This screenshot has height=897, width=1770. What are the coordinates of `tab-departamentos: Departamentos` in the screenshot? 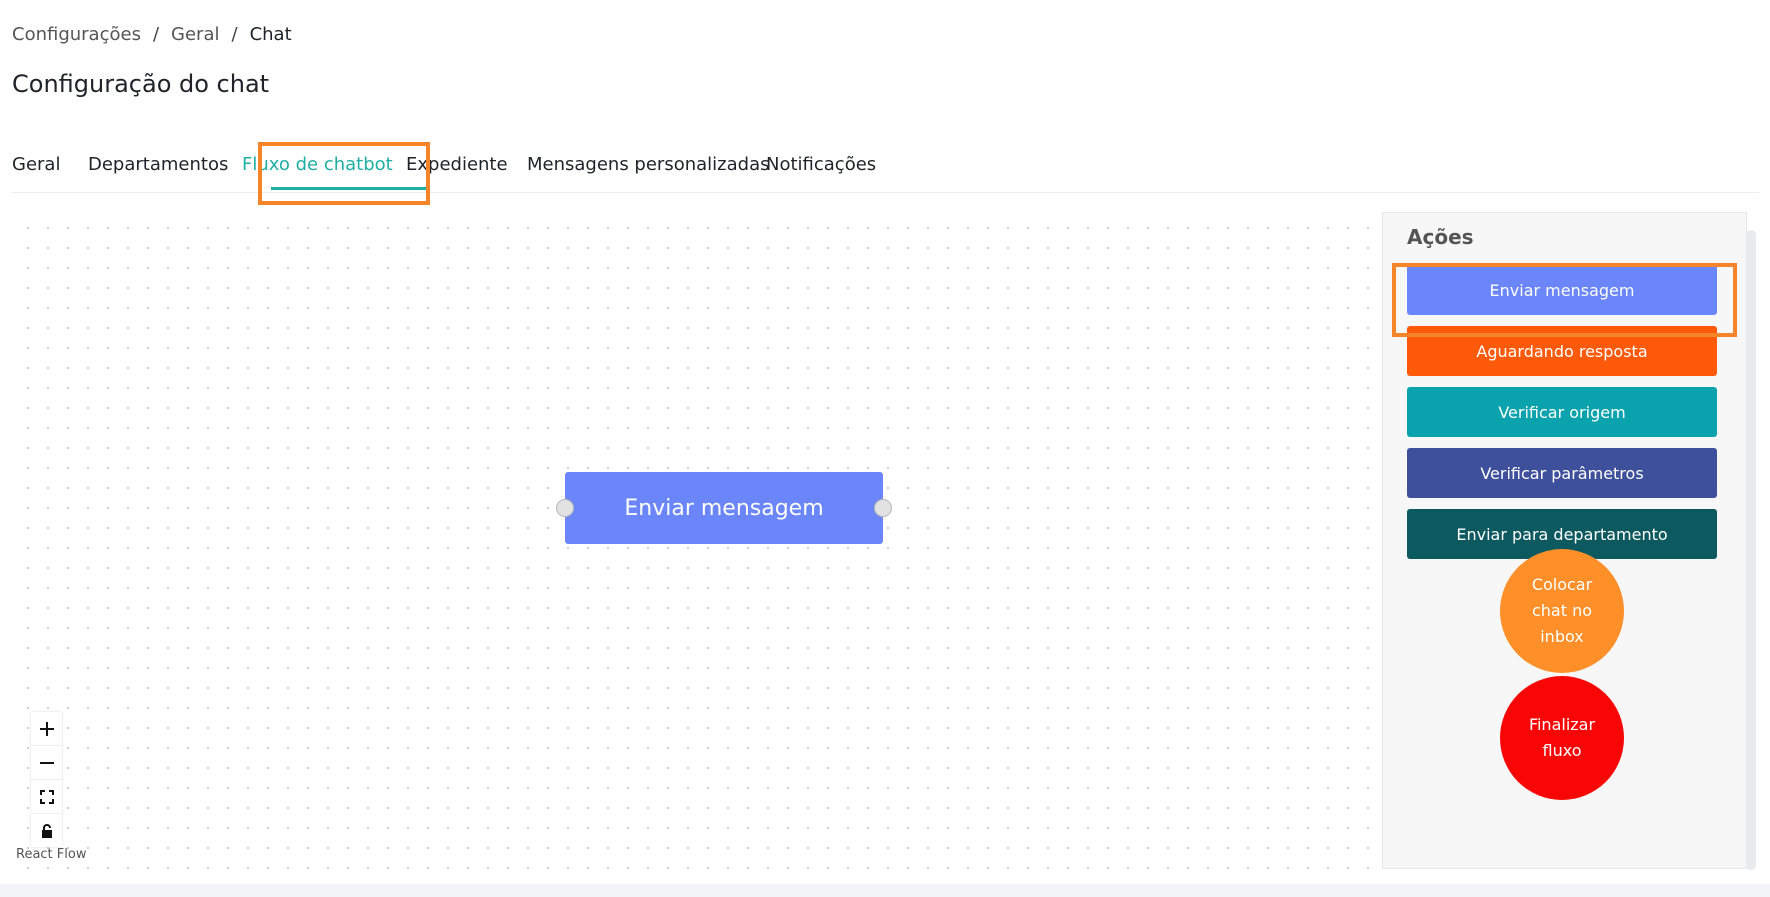 It's located at (158, 164).